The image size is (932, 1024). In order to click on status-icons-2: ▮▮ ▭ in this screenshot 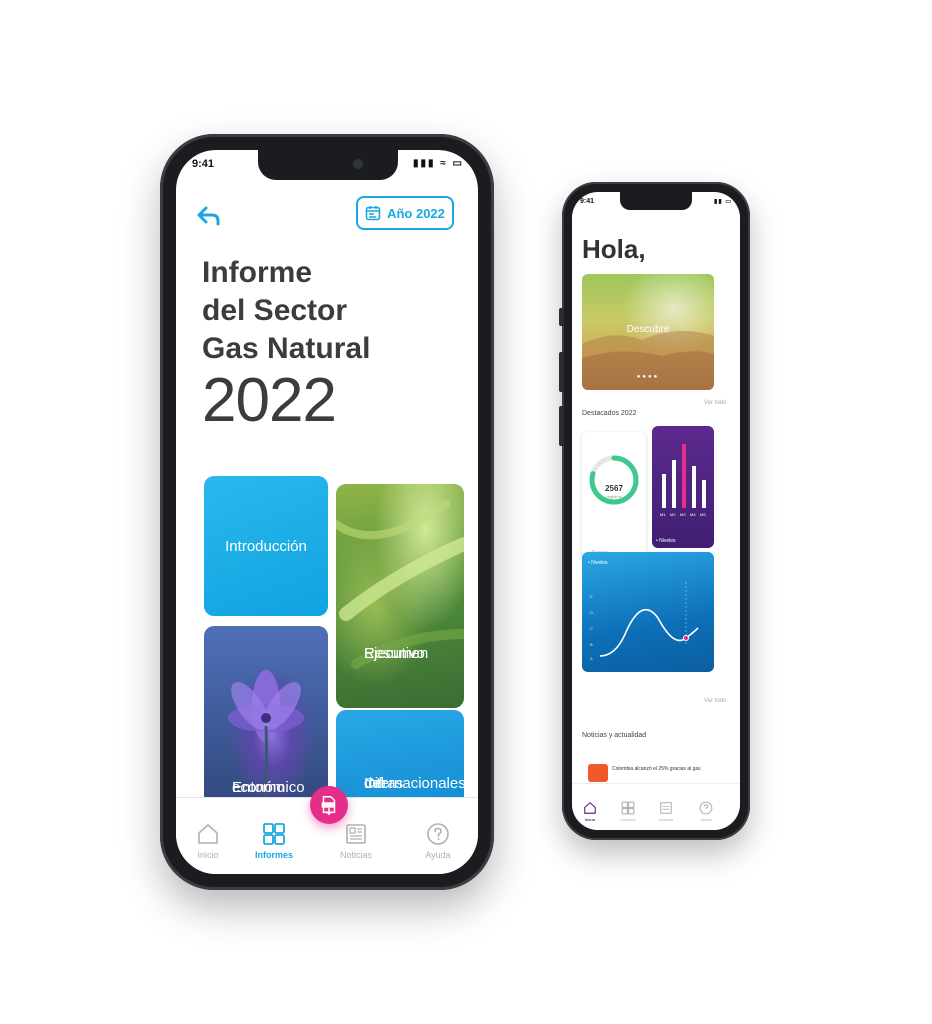, I will do `click(723, 202)`.